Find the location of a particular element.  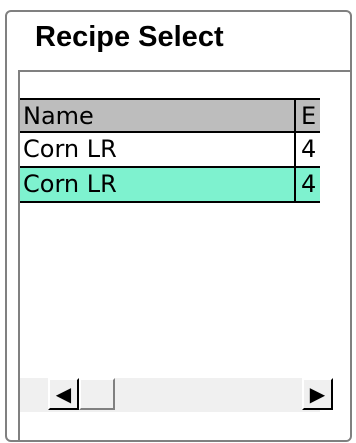

table-row: Corn LR 4 is located at coordinates (170, 150).